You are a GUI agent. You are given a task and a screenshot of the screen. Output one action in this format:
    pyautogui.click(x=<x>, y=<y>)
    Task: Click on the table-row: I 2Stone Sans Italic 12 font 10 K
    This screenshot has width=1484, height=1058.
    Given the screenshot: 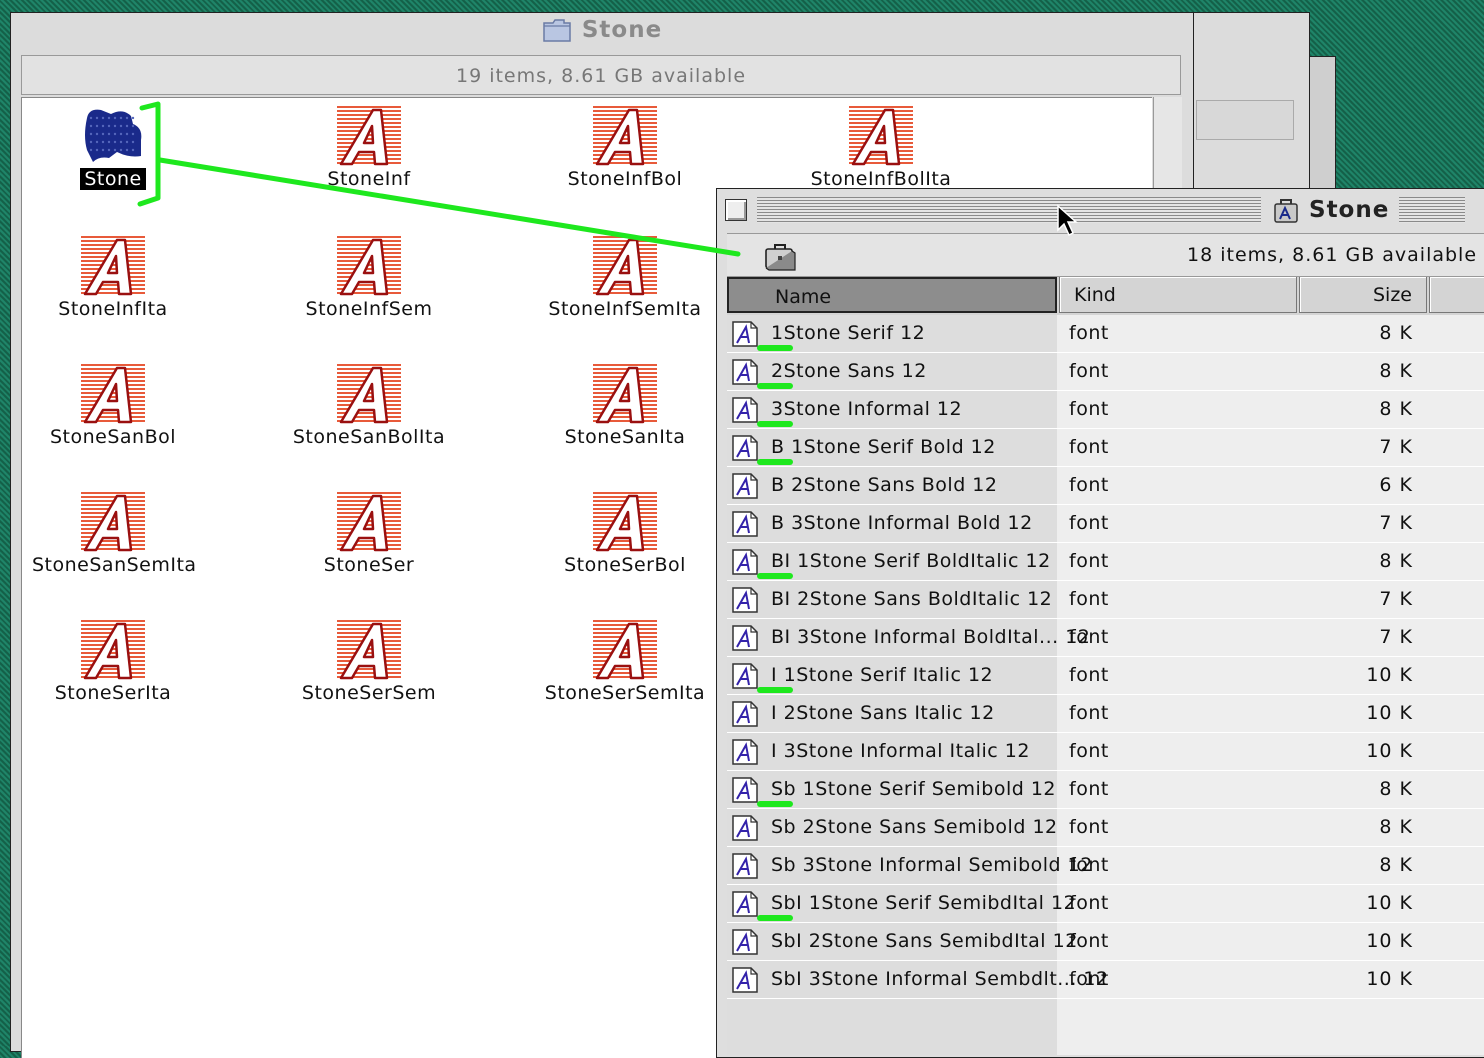 What is the action you would take?
    pyautogui.click(x=1105, y=714)
    